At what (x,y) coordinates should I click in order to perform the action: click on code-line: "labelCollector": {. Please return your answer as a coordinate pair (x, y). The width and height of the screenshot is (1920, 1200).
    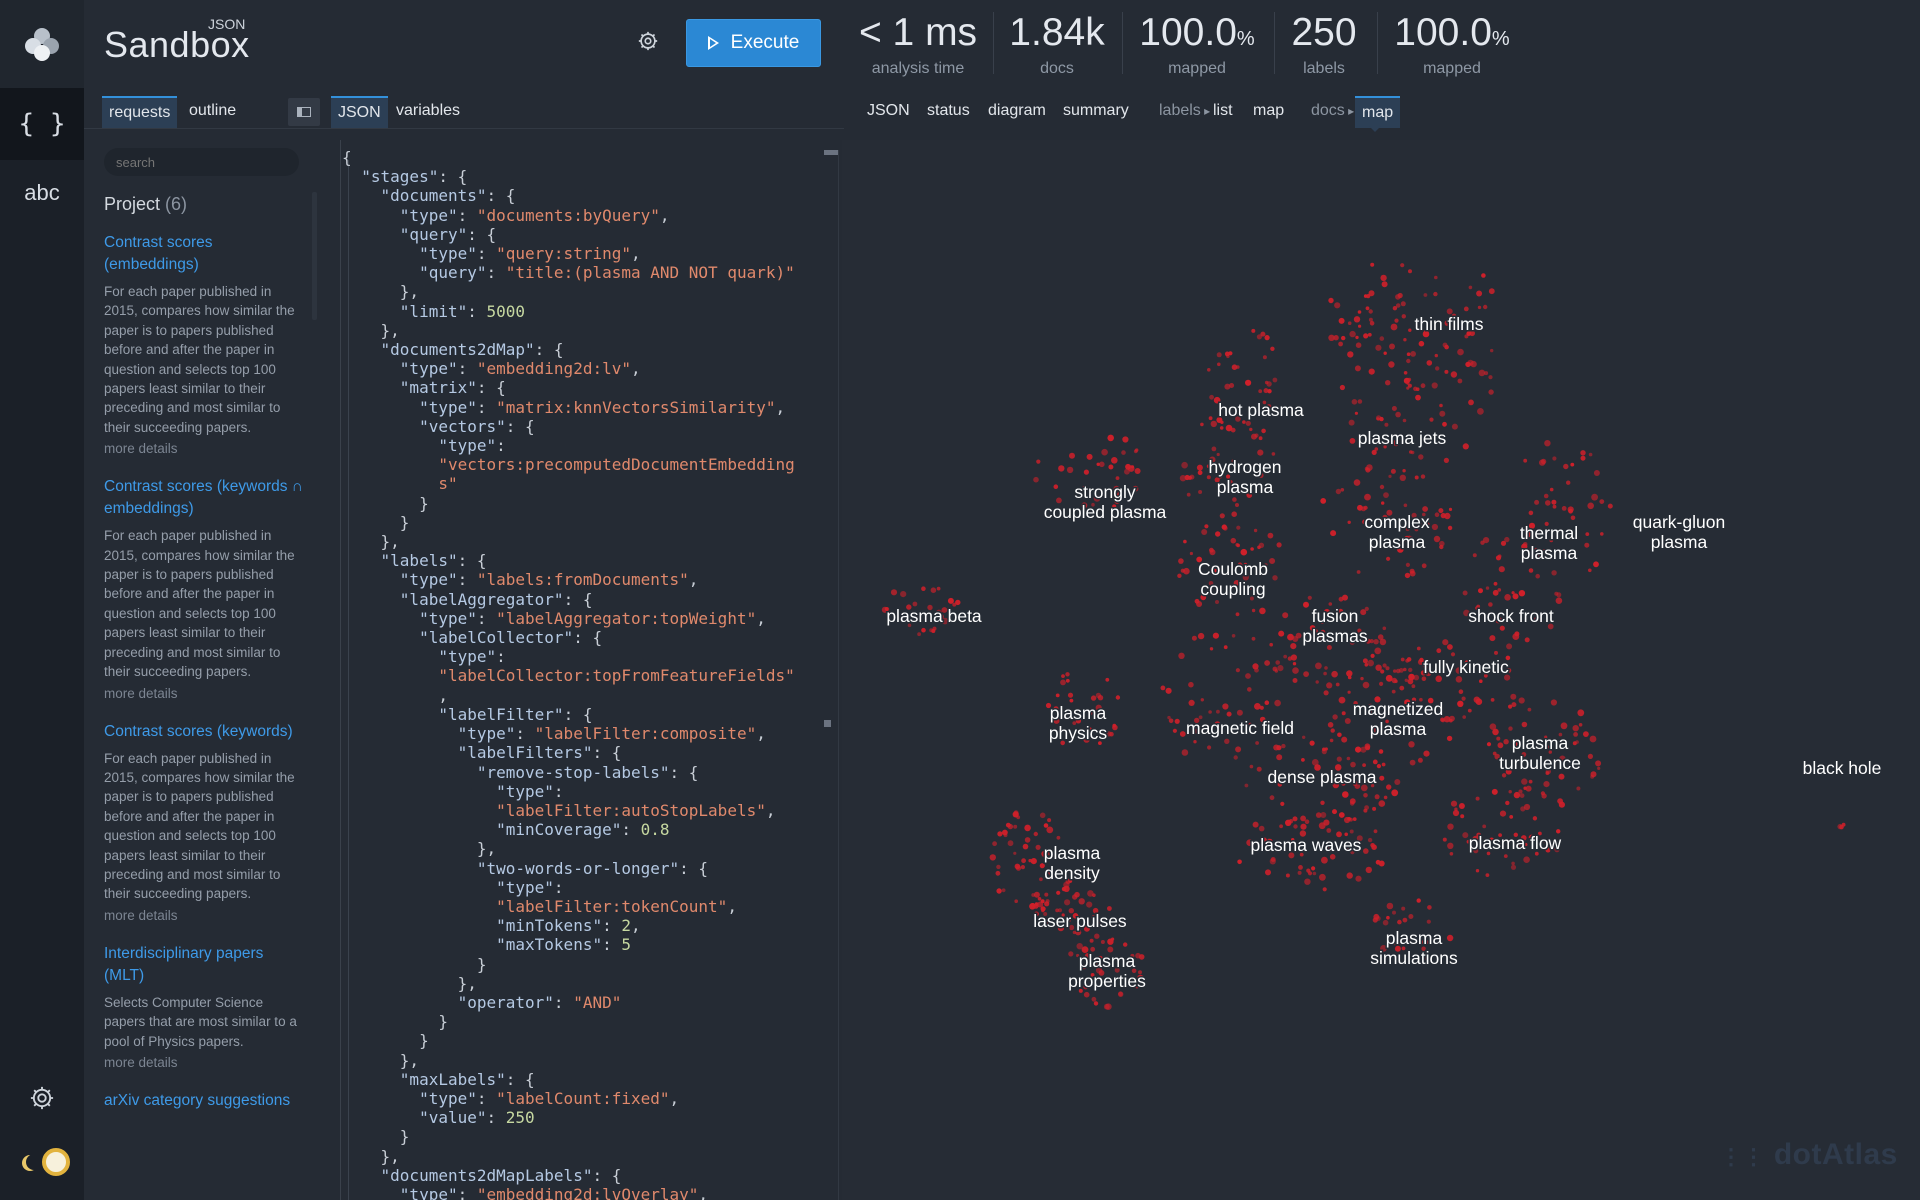
    Looking at the image, I should click on (591, 637).